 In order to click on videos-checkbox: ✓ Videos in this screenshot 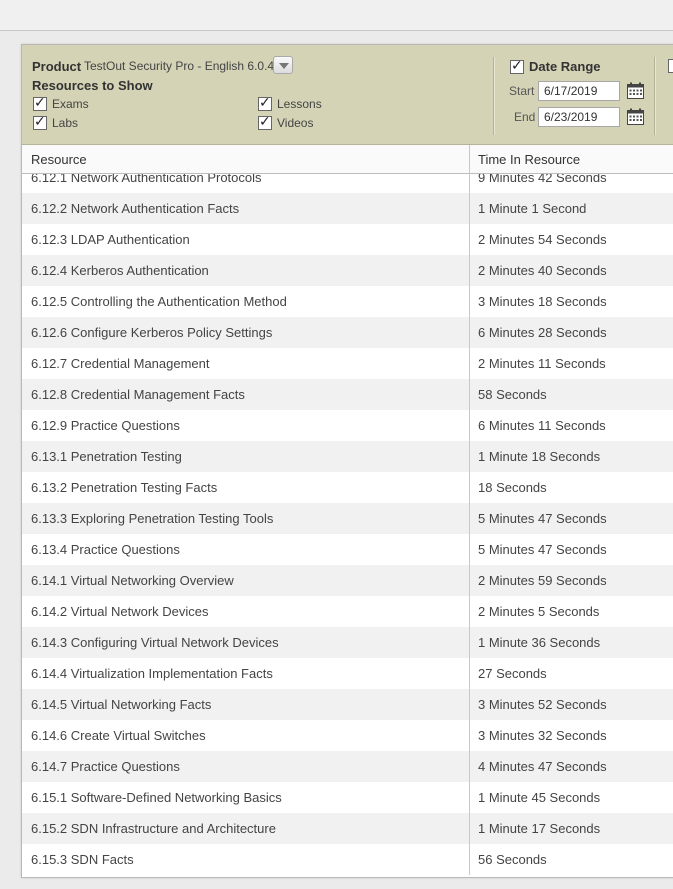, I will do `click(286, 121)`.